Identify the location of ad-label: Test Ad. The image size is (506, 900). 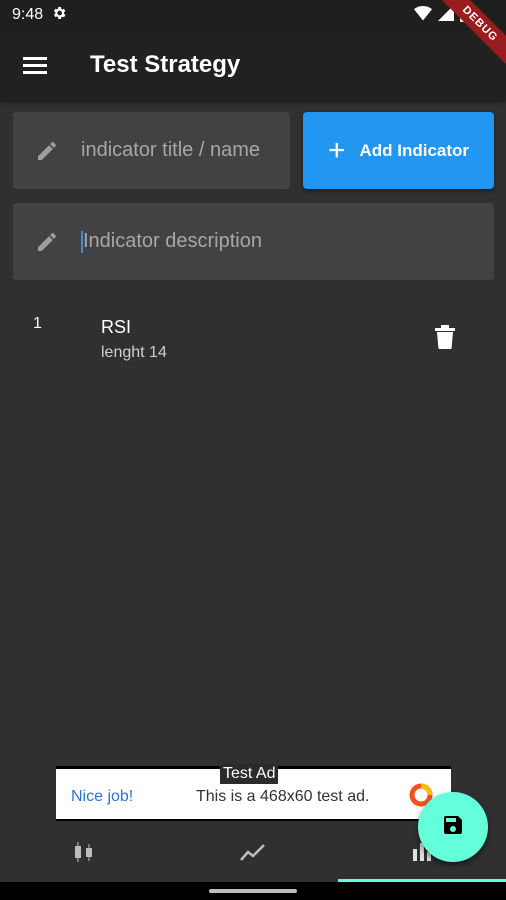
(249, 774).